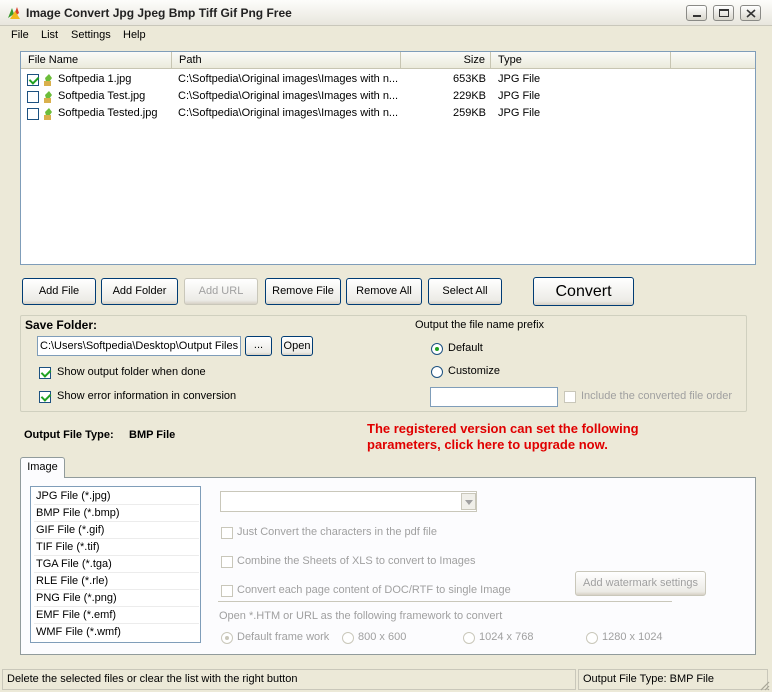 This screenshot has height=692, width=772. I want to click on cell-size: 653KB, so click(469, 79).